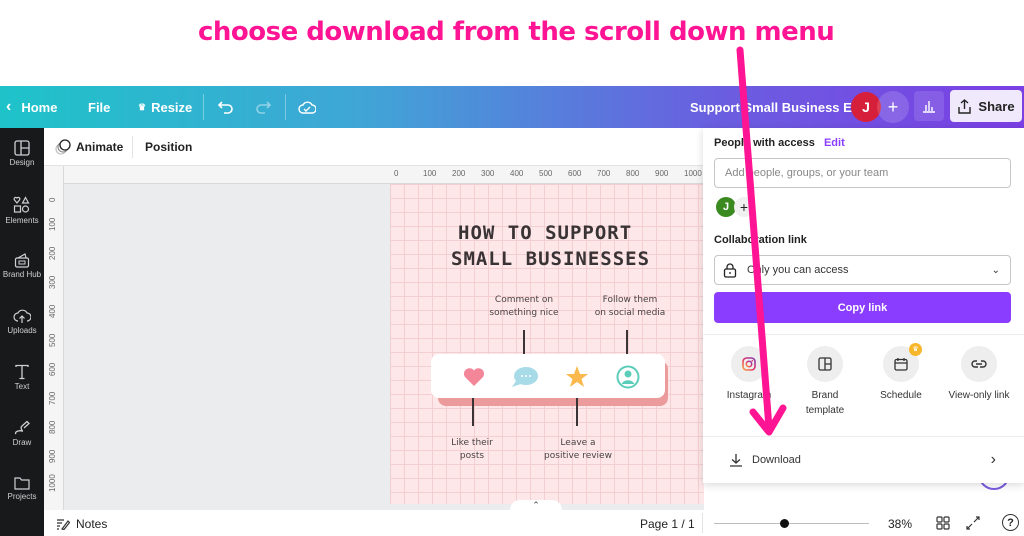 This screenshot has height=536, width=1024. Describe the element at coordinates (776, 107) in the screenshot. I see `document-title: Support Small Business EG` at that location.